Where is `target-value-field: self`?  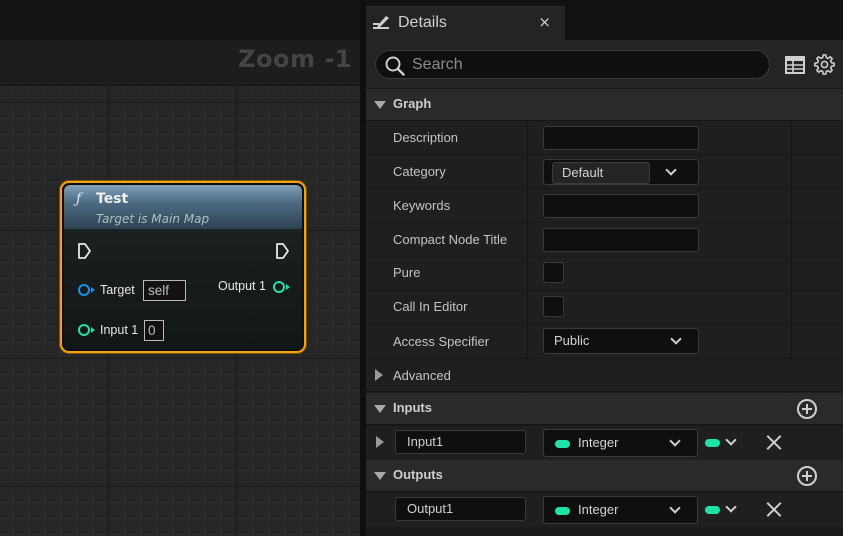
target-value-field: self is located at coordinates (164, 290).